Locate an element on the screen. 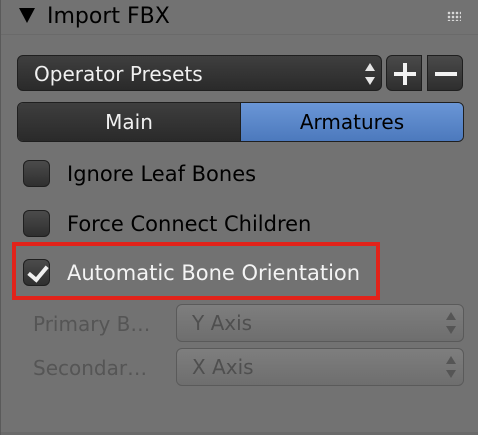 This screenshot has height=435, width=478. tab-bar: Main Armatures is located at coordinates (240, 122).